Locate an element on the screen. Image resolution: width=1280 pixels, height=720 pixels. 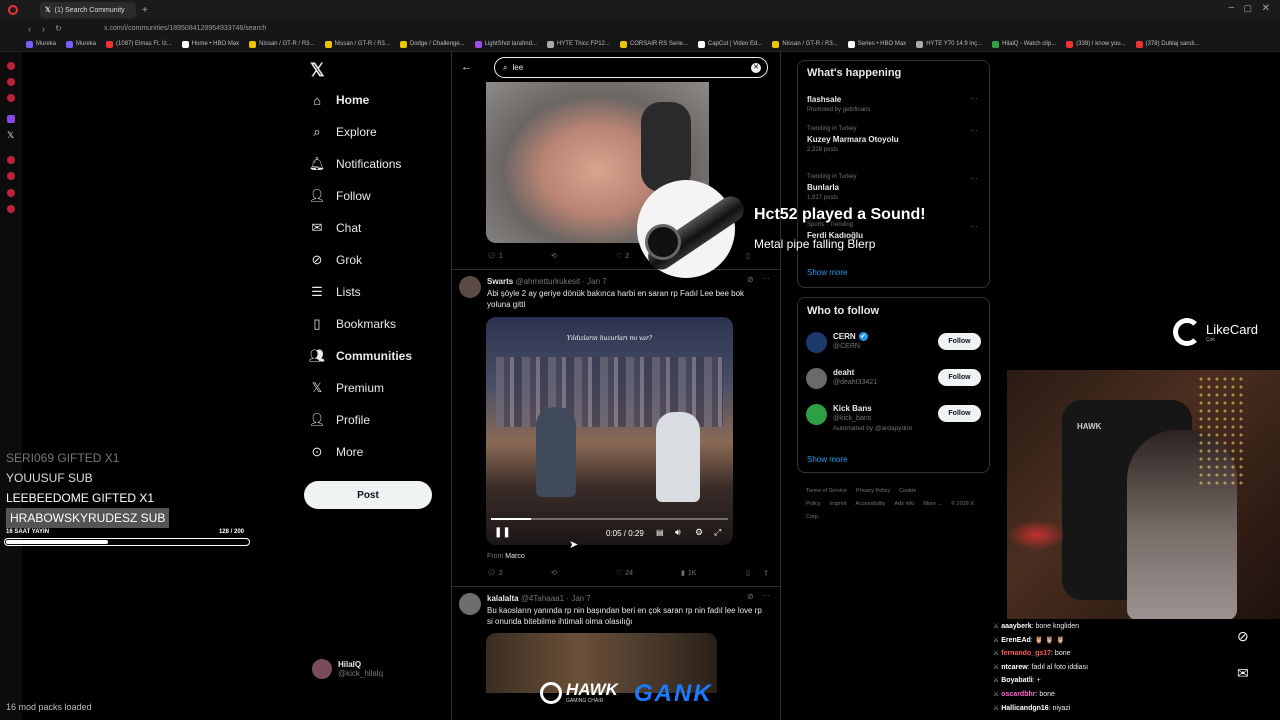
video-progress-track is located at coordinates (609, 519).